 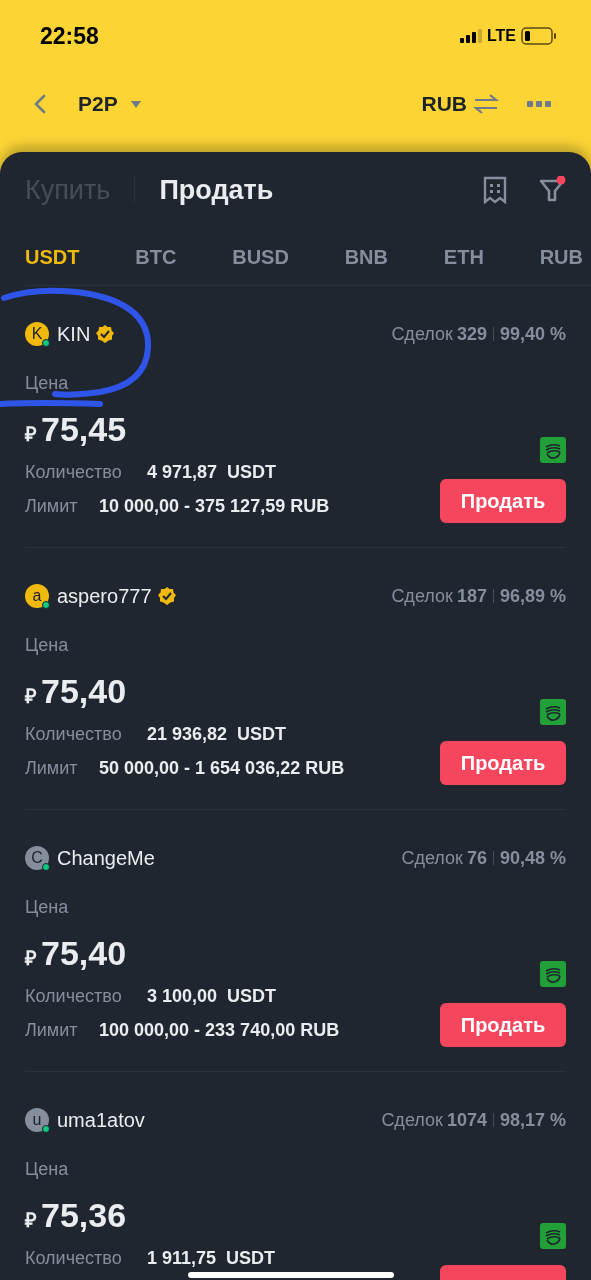 What do you see at coordinates (216, 190) in the screenshot?
I see `trade-tab: Продать` at bounding box center [216, 190].